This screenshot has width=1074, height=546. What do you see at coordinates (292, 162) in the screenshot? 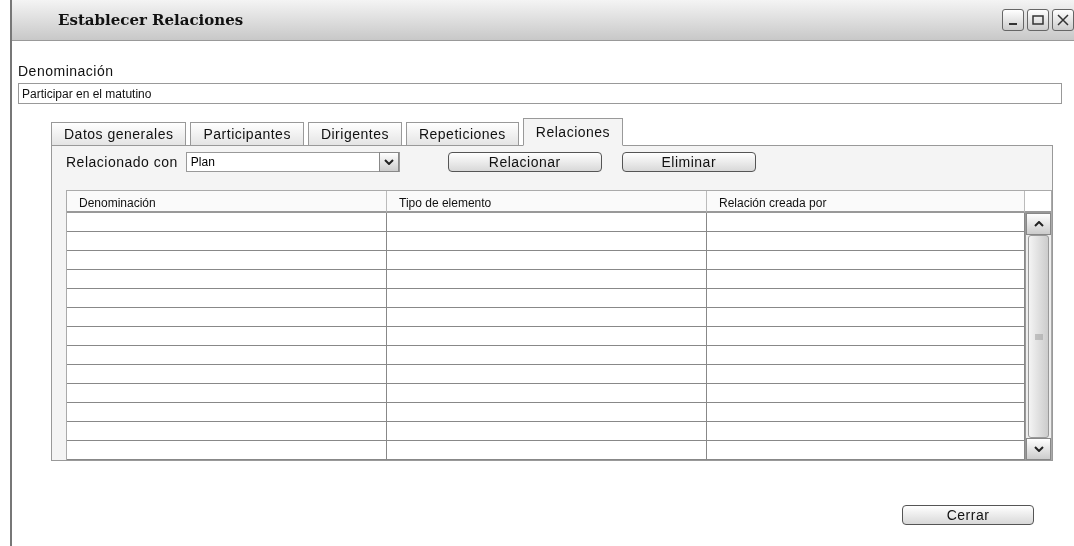
I see `dropdown: Plan` at bounding box center [292, 162].